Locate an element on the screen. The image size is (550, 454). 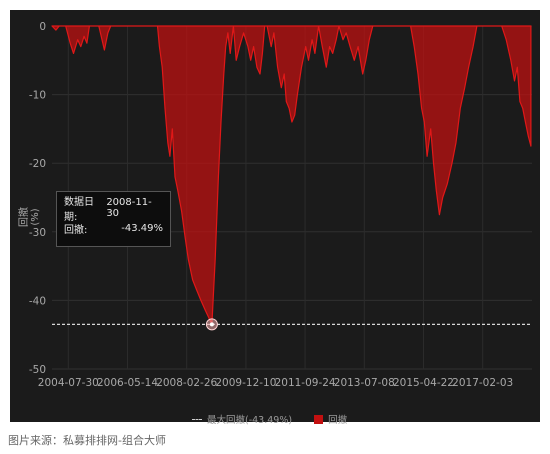
y-tick-label: -50 is located at coordinates (37, 370).